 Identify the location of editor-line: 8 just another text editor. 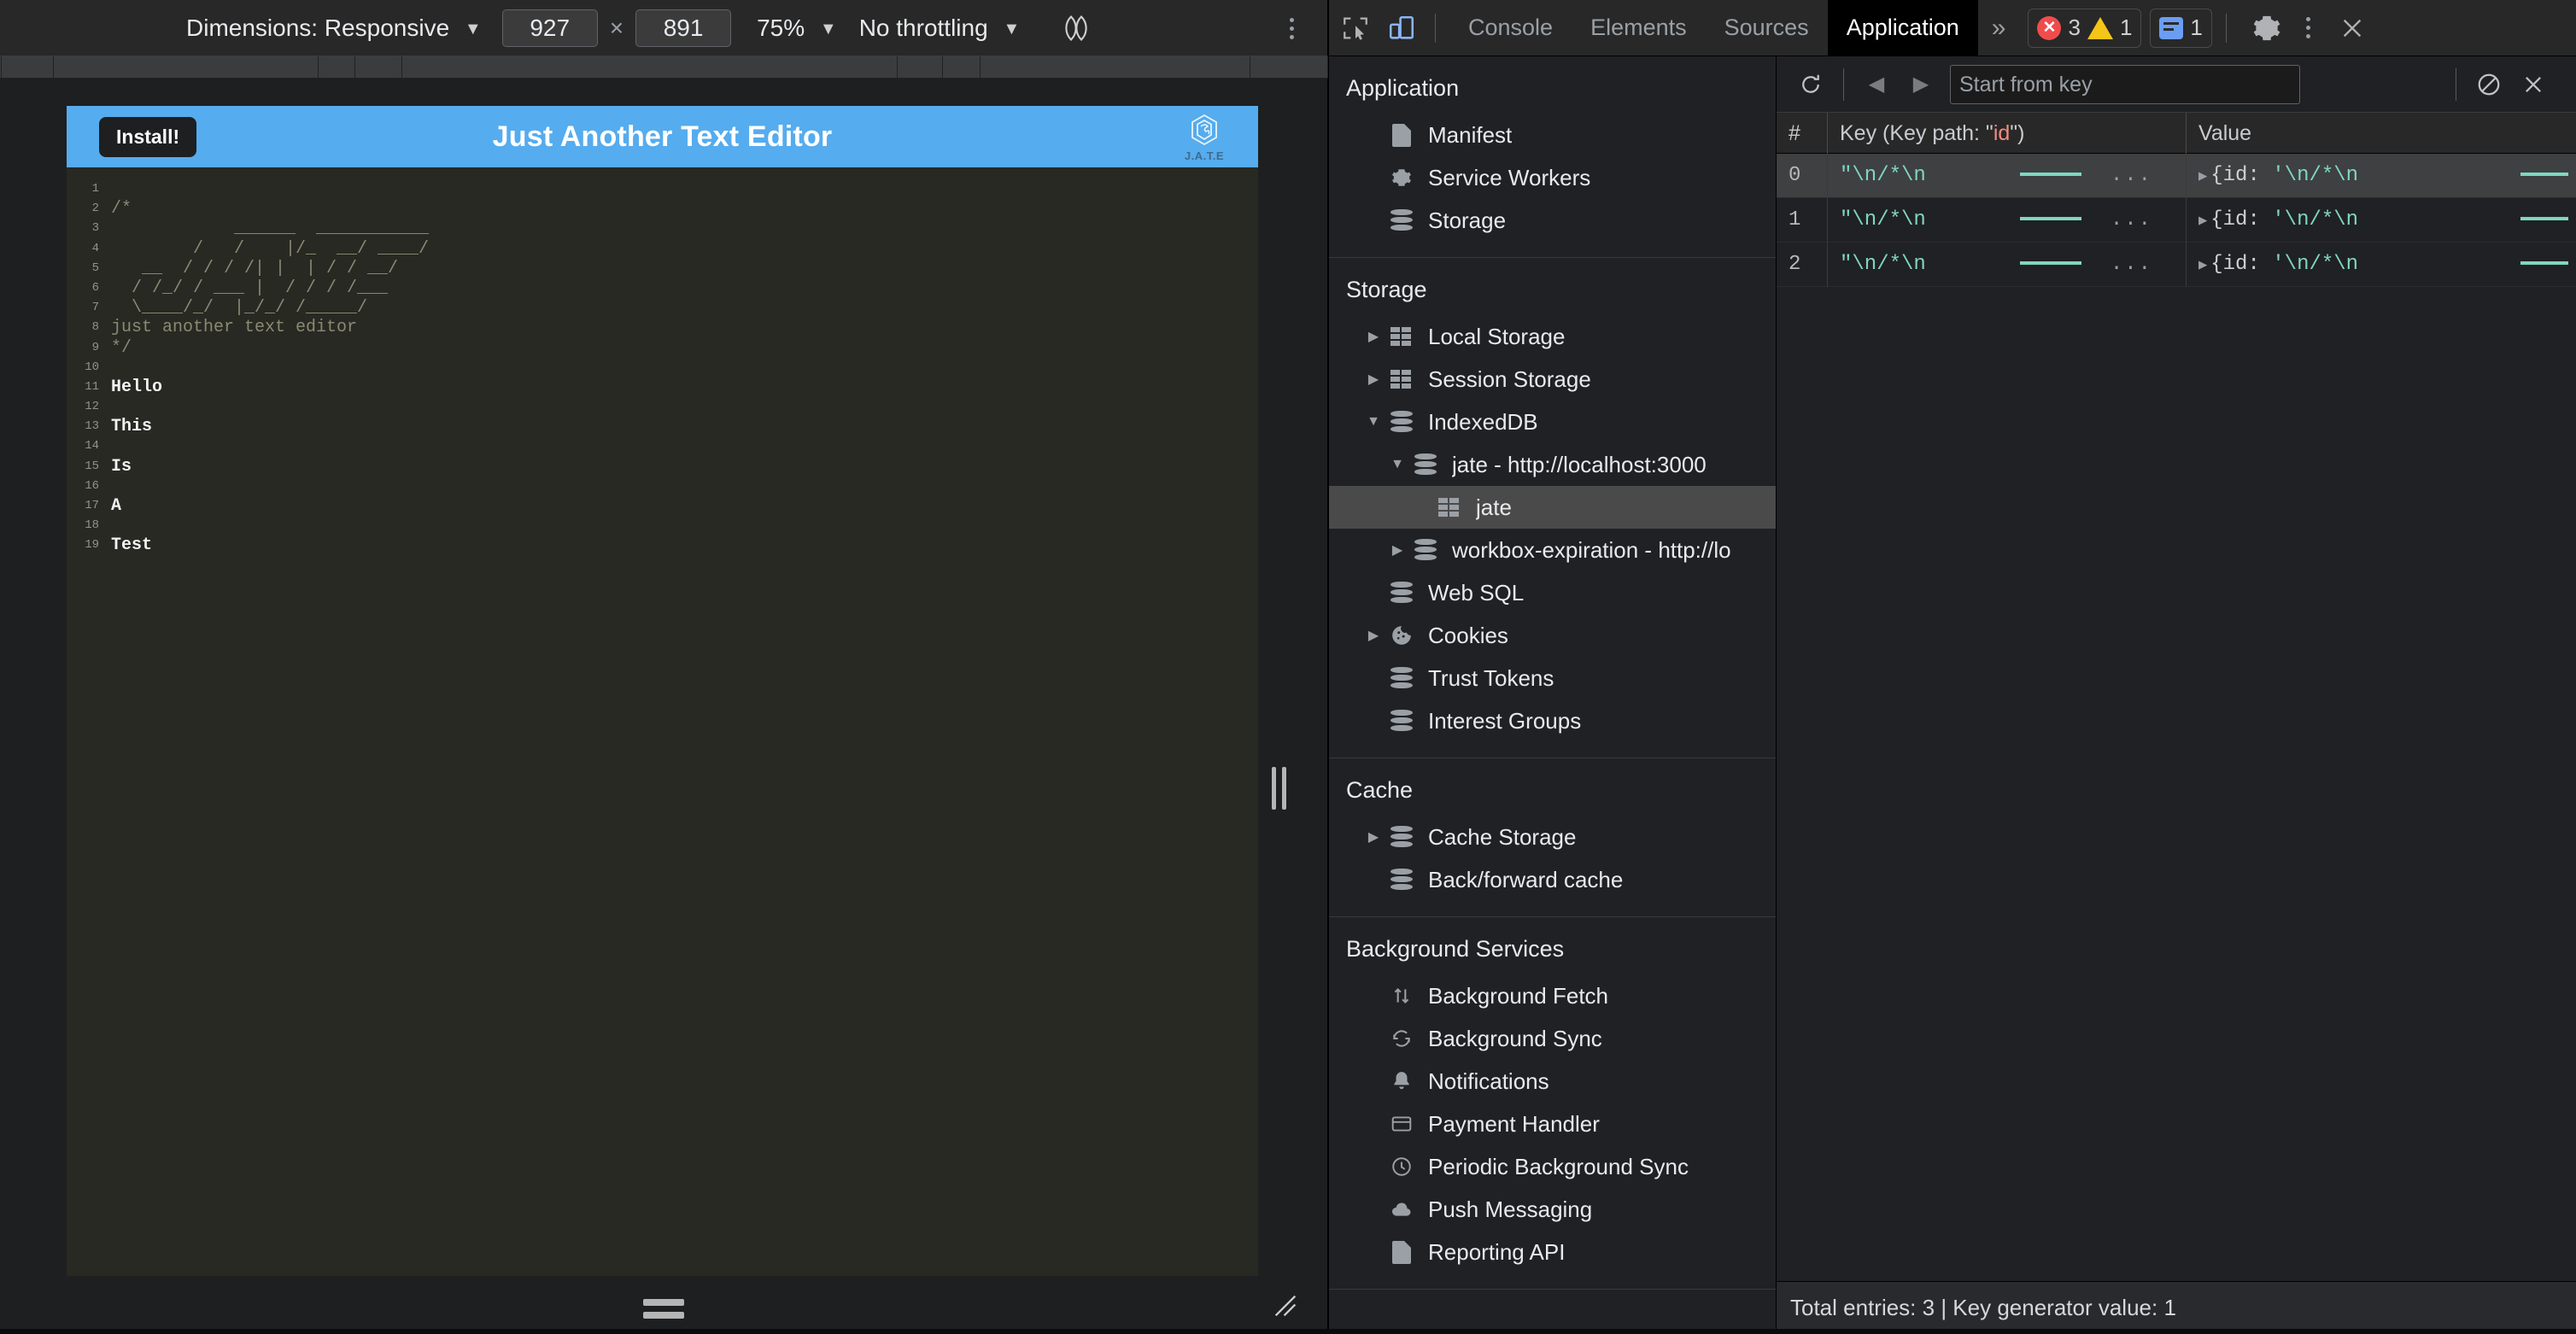
(662, 327).